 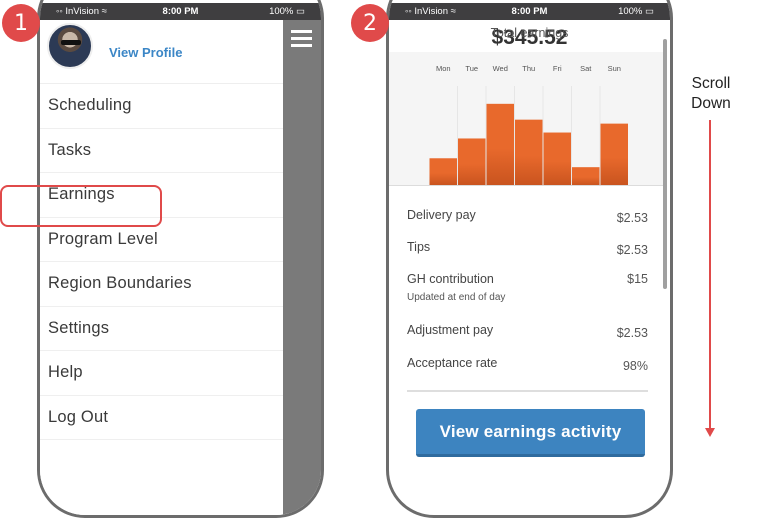 I want to click on arrow-down-icon, so click(x=710, y=432).